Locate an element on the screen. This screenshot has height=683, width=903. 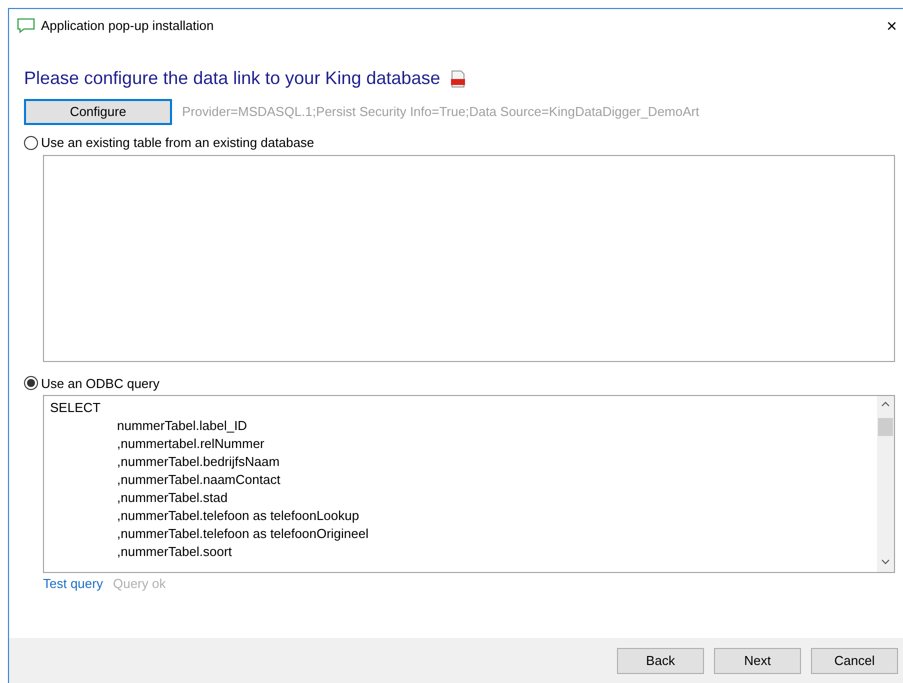
connection-string: Provider=MSDASQL.1;Persist Security Info=True;Data Source=KingDataDigger_DemoArt is located at coordinates (441, 112).